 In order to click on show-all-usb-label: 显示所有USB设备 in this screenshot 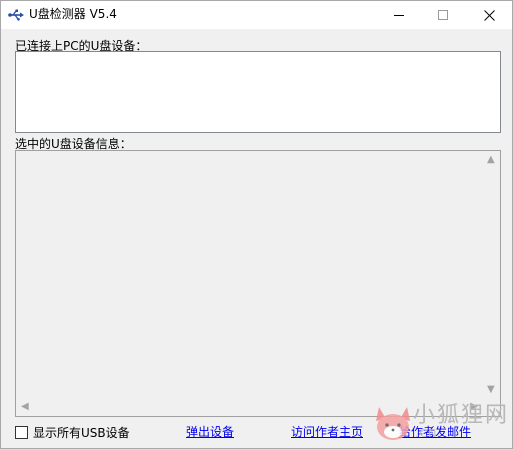, I will do `click(81, 432)`.